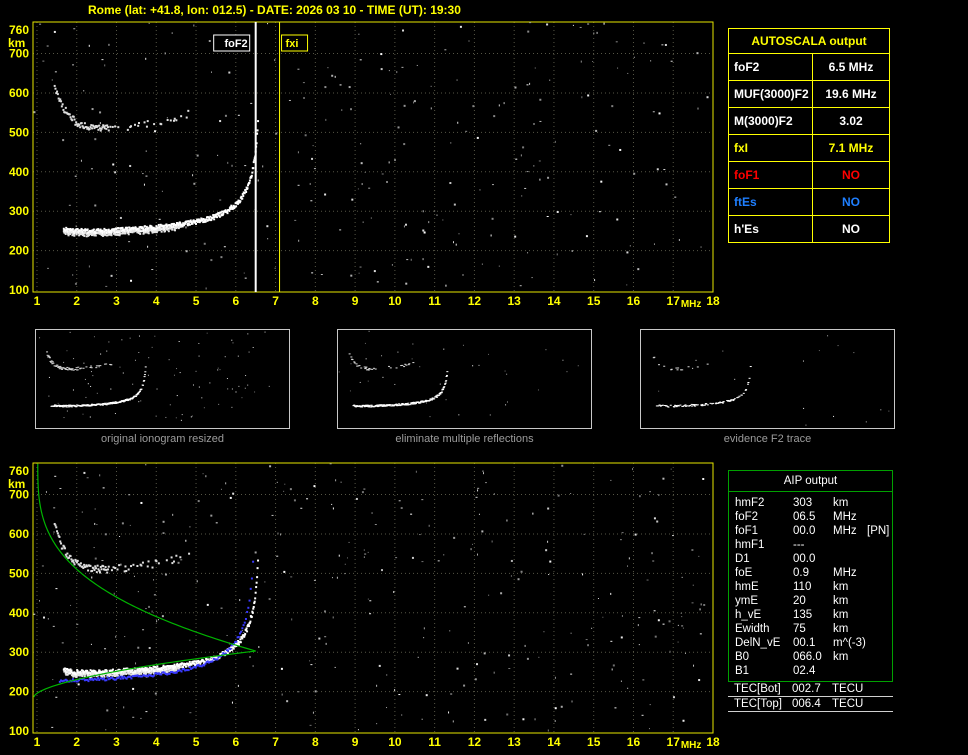  I want to click on svg-text: 12, so click(475, 742).